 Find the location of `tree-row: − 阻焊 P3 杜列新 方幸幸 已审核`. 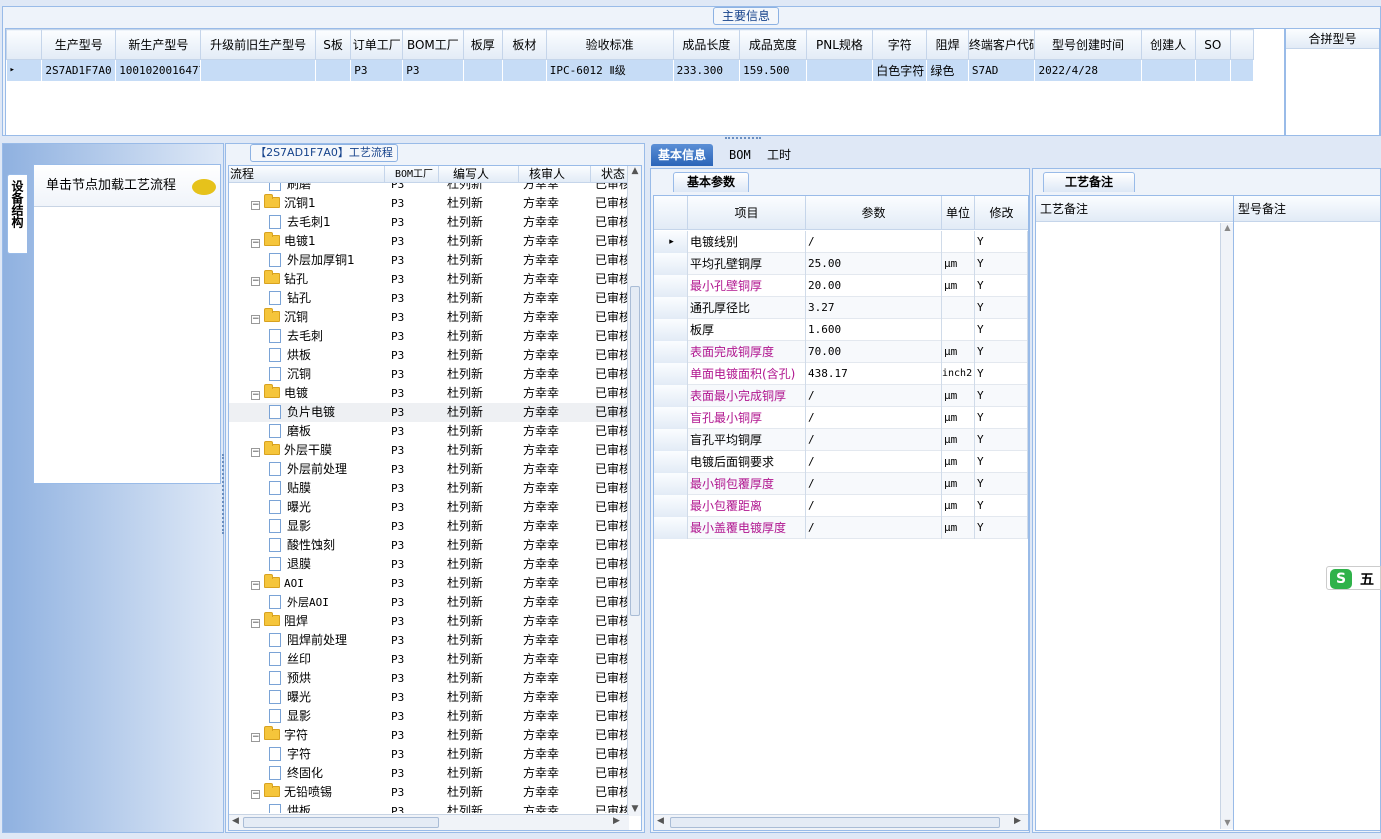

tree-row: − 阻焊 P3 杜列新 方幸幸 已审核 is located at coordinates (429, 621).